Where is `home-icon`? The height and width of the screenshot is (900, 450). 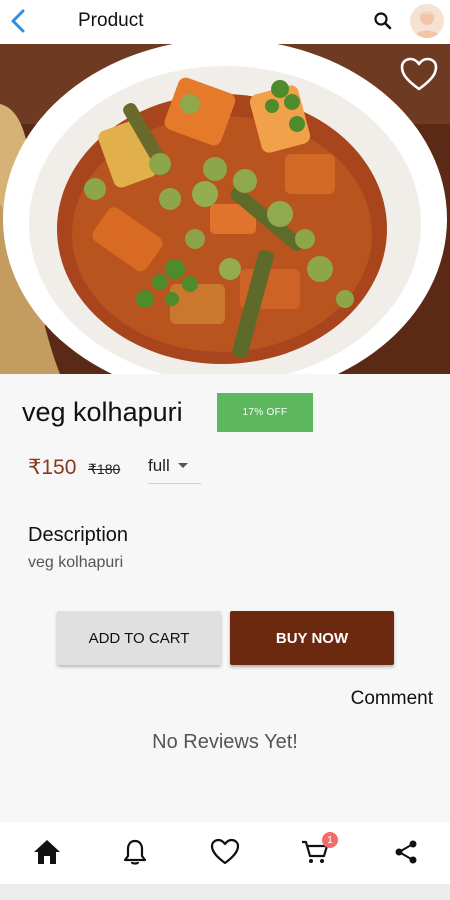 home-icon is located at coordinates (47, 852).